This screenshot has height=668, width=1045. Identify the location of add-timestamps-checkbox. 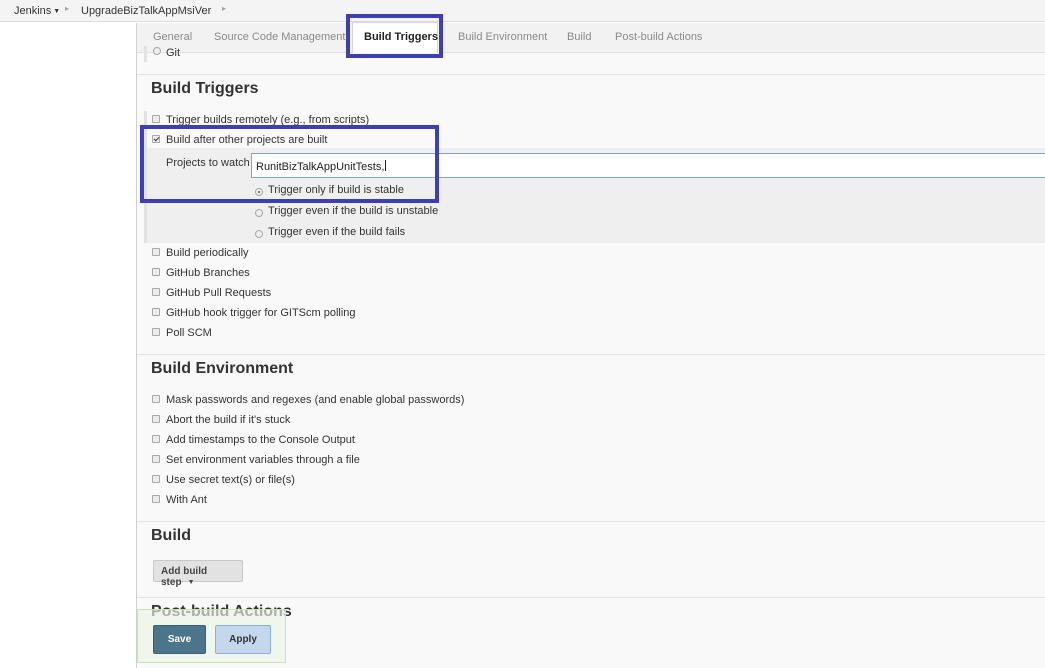
(156, 439).